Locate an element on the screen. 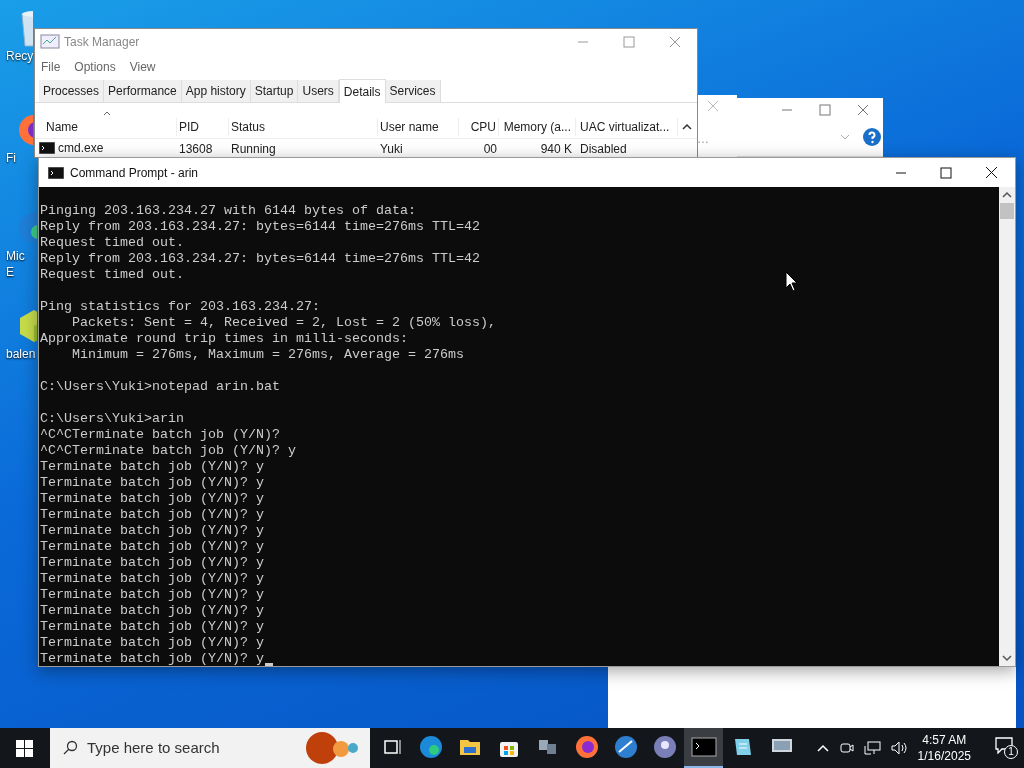 This screenshot has width=1024, height=768. desktop-icon-label: E is located at coordinates (10, 272).